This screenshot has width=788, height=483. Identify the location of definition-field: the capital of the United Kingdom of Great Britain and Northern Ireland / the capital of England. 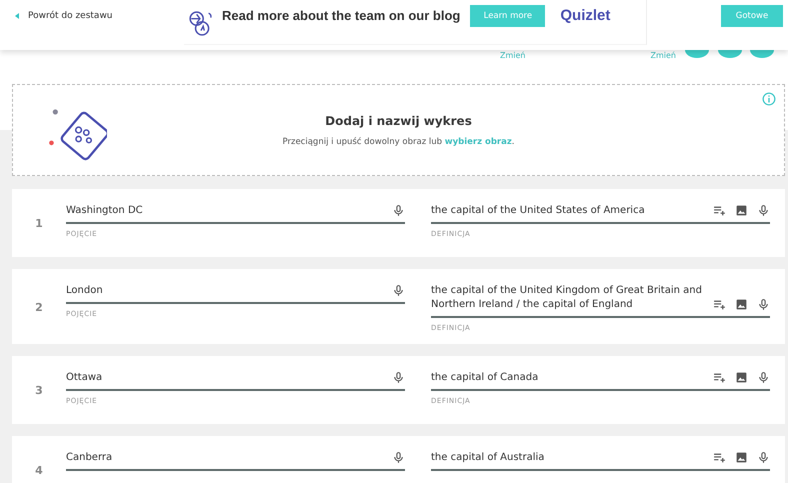
(600, 300).